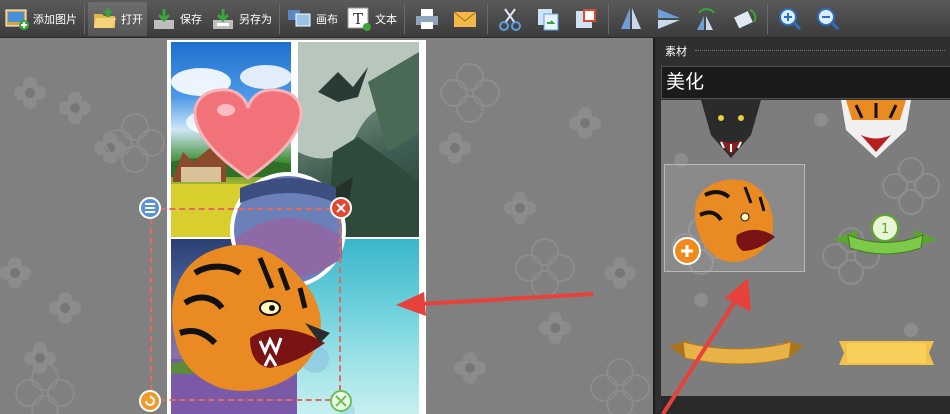 The width and height of the screenshot is (950, 414). I want to click on layer-menu-handle, so click(150, 208).